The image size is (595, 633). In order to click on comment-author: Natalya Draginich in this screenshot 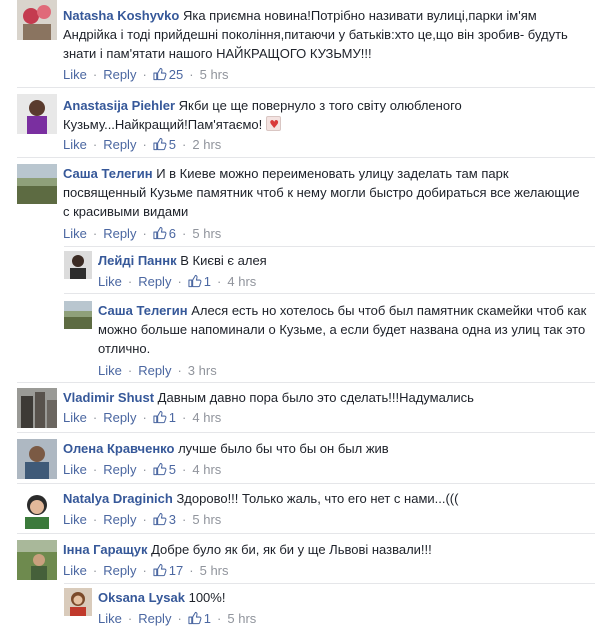, I will do `click(118, 498)`.